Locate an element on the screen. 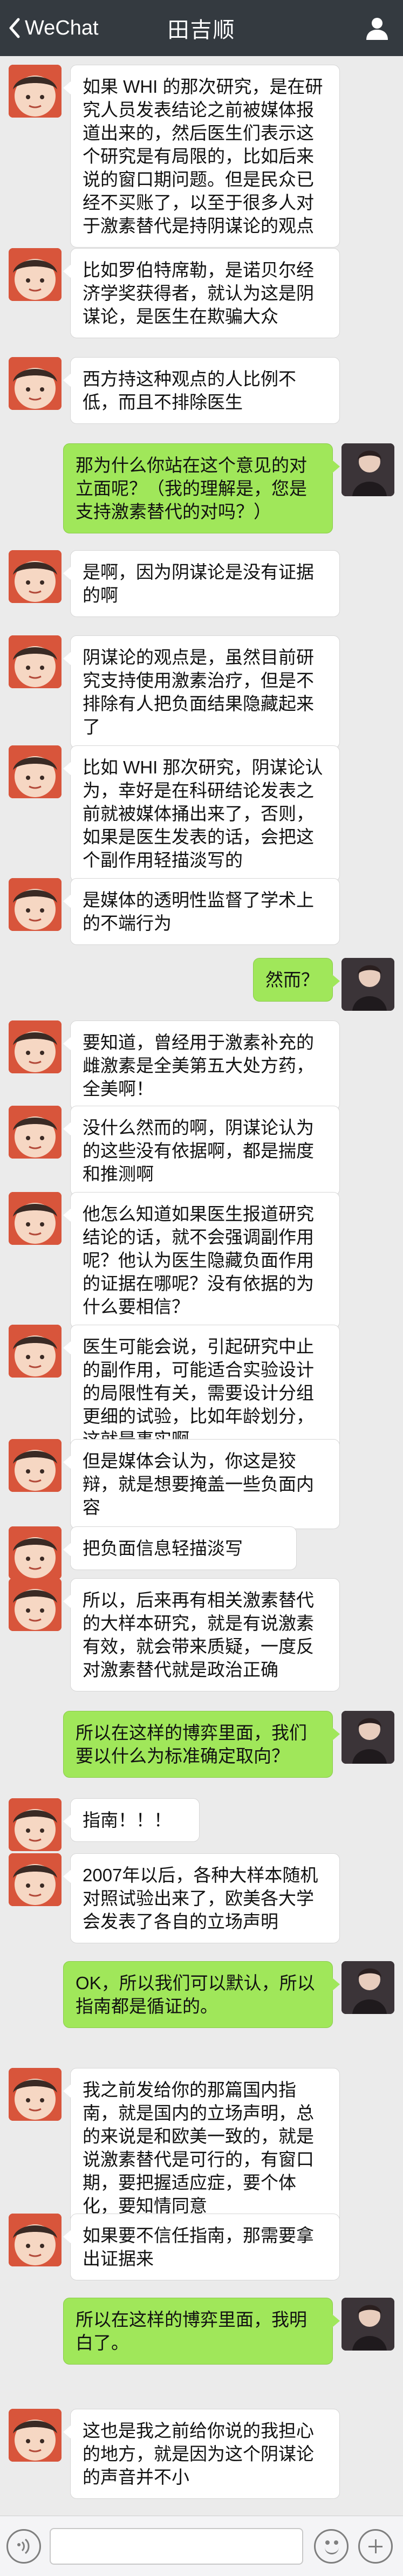 The image size is (403, 2576). contact-info-icon is located at coordinates (377, 28).